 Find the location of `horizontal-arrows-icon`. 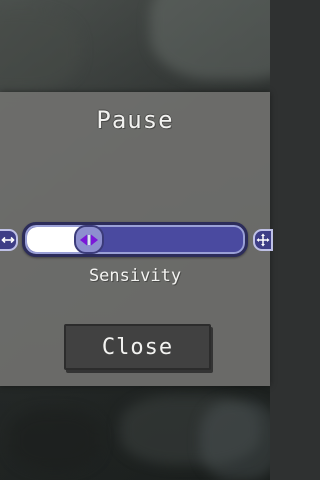

horizontal-arrows-icon is located at coordinates (9, 240).